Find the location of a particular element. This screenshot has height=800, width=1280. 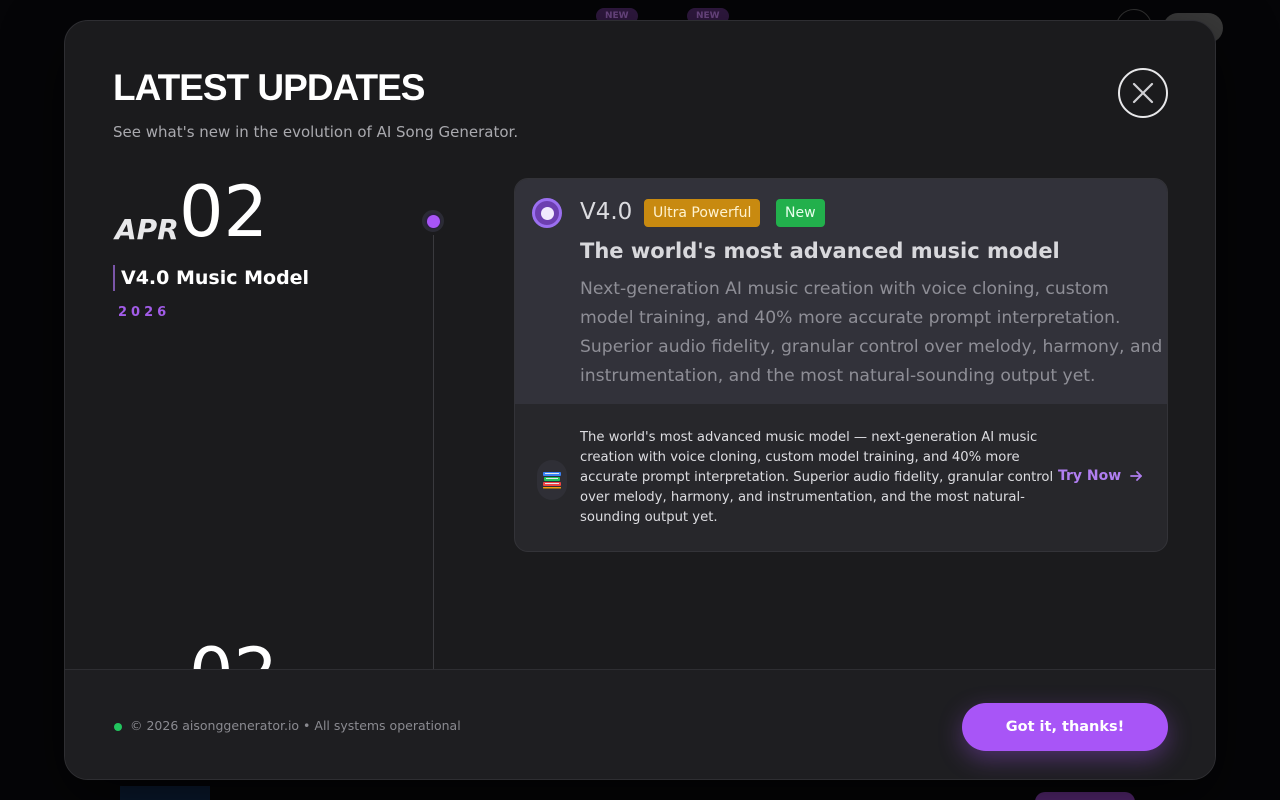

entry-month: APR is located at coordinates (147, 229).